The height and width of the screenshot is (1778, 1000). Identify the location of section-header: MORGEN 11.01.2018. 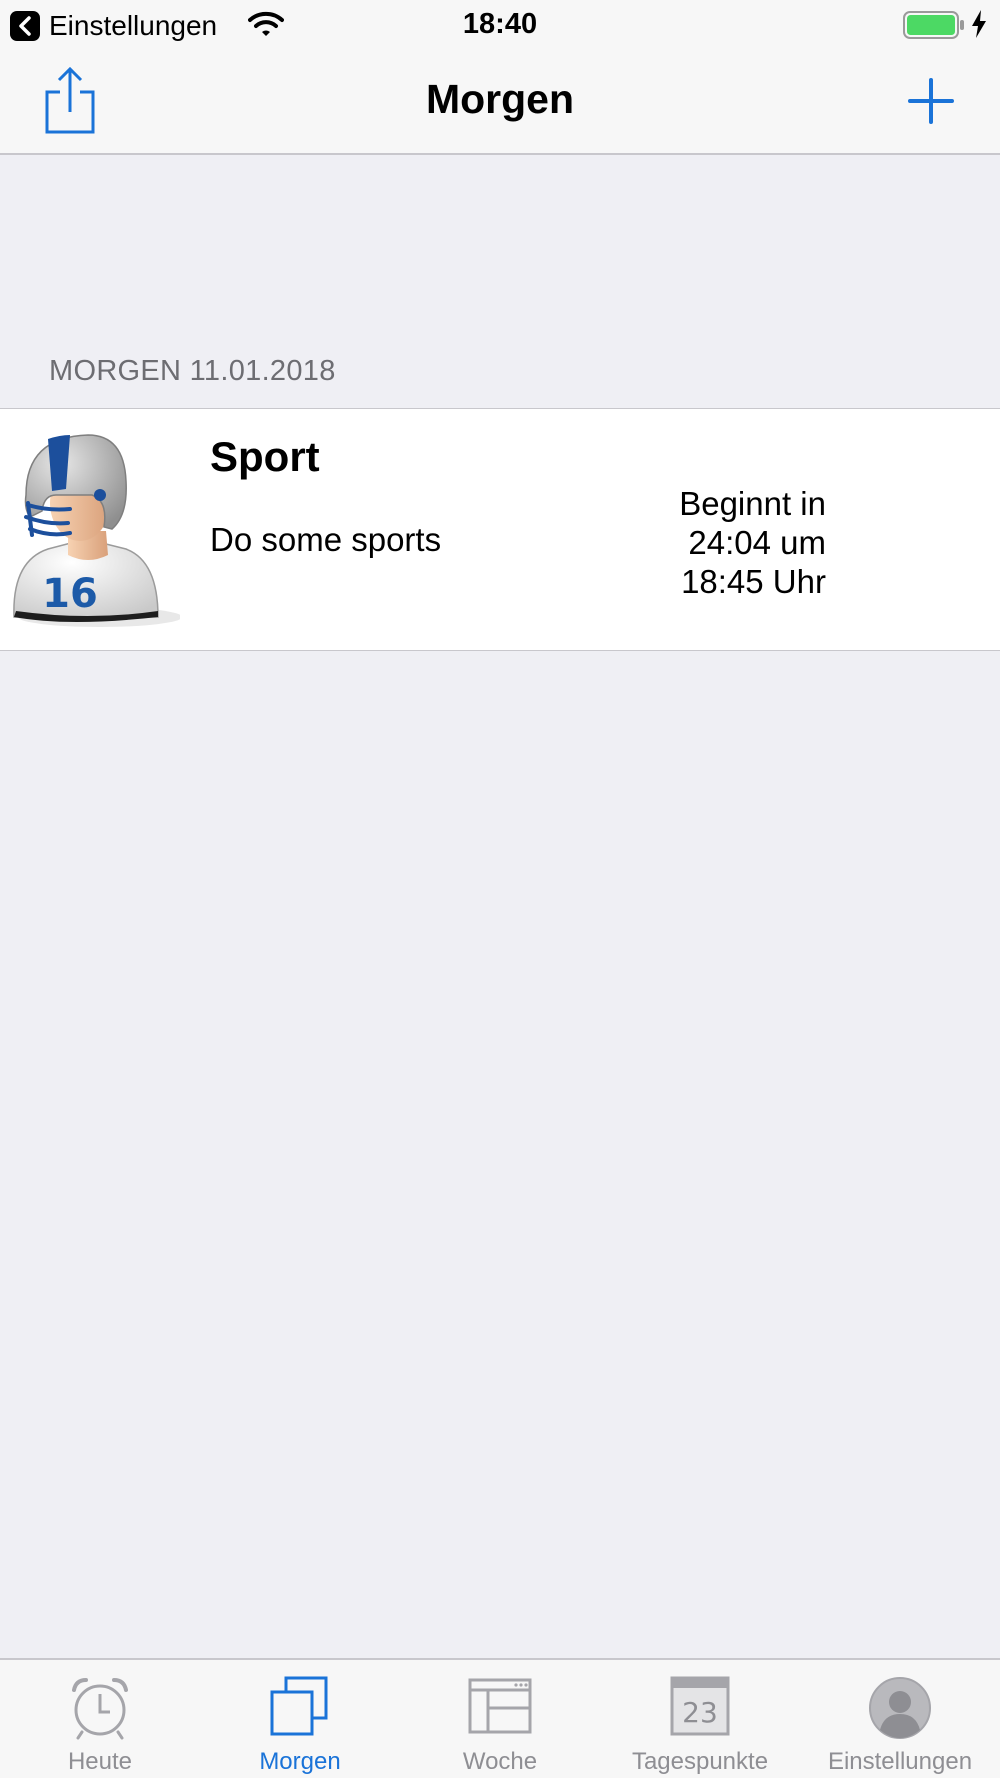
(192, 371).